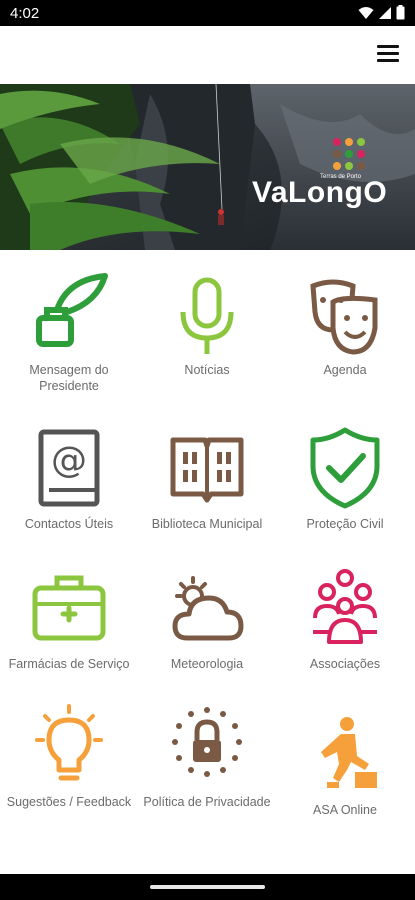 This screenshot has height=900, width=415. I want to click on tile-farmacias-servico: Farmácias de Serviço, so click(69, 619).